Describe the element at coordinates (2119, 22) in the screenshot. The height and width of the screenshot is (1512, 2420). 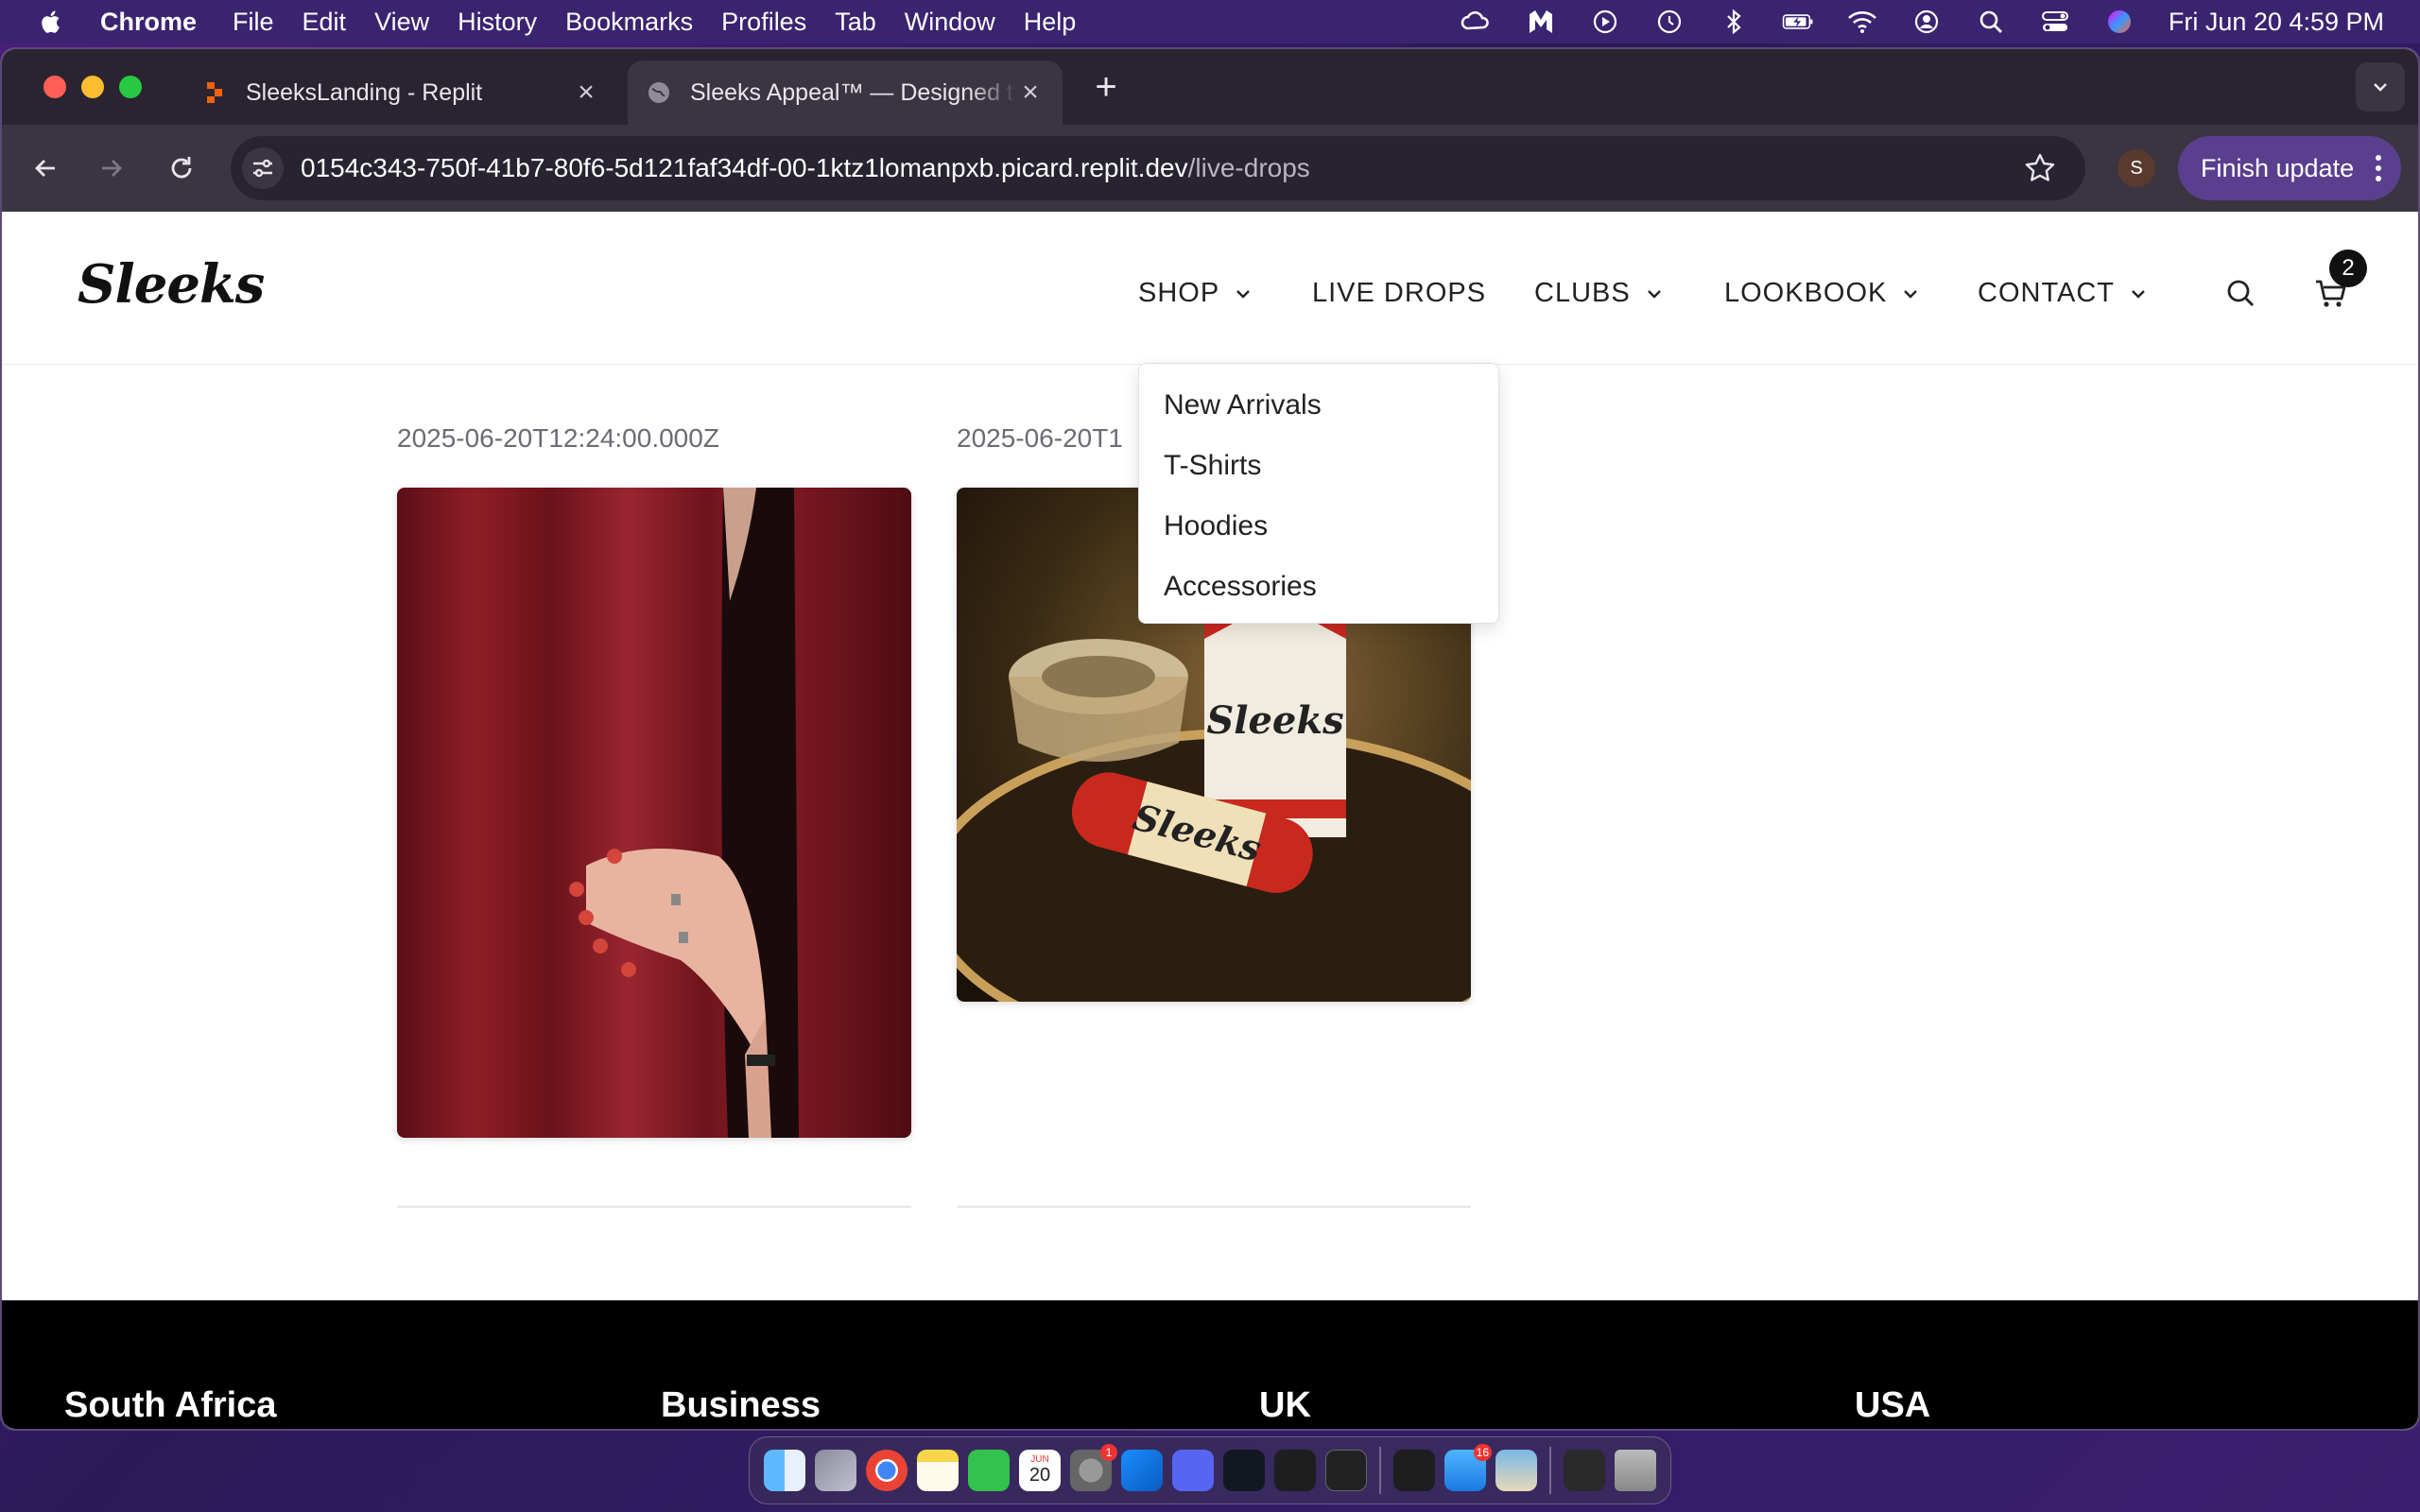
I see `siri-icon` at that location.